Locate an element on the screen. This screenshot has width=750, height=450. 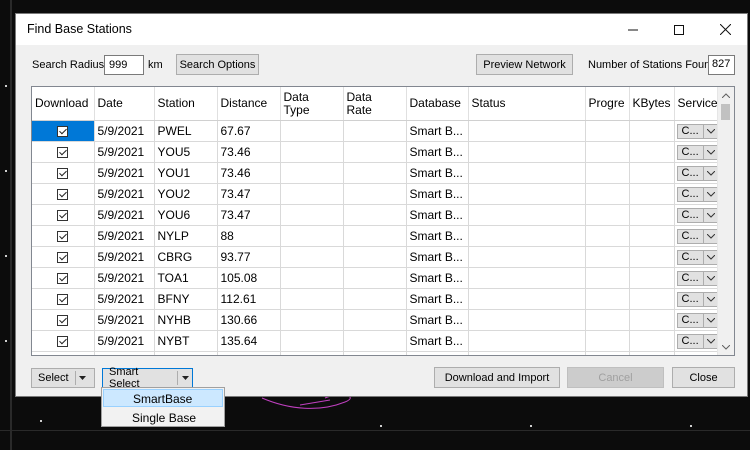
cell-station: NYBT is located at coordinates (186, 341).